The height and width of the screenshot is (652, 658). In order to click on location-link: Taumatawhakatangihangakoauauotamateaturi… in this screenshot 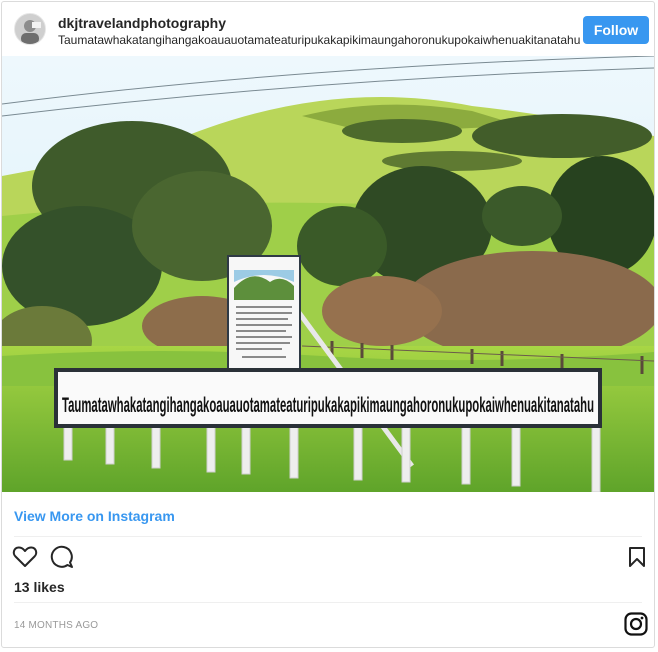, I will do `click(320, 40)`.